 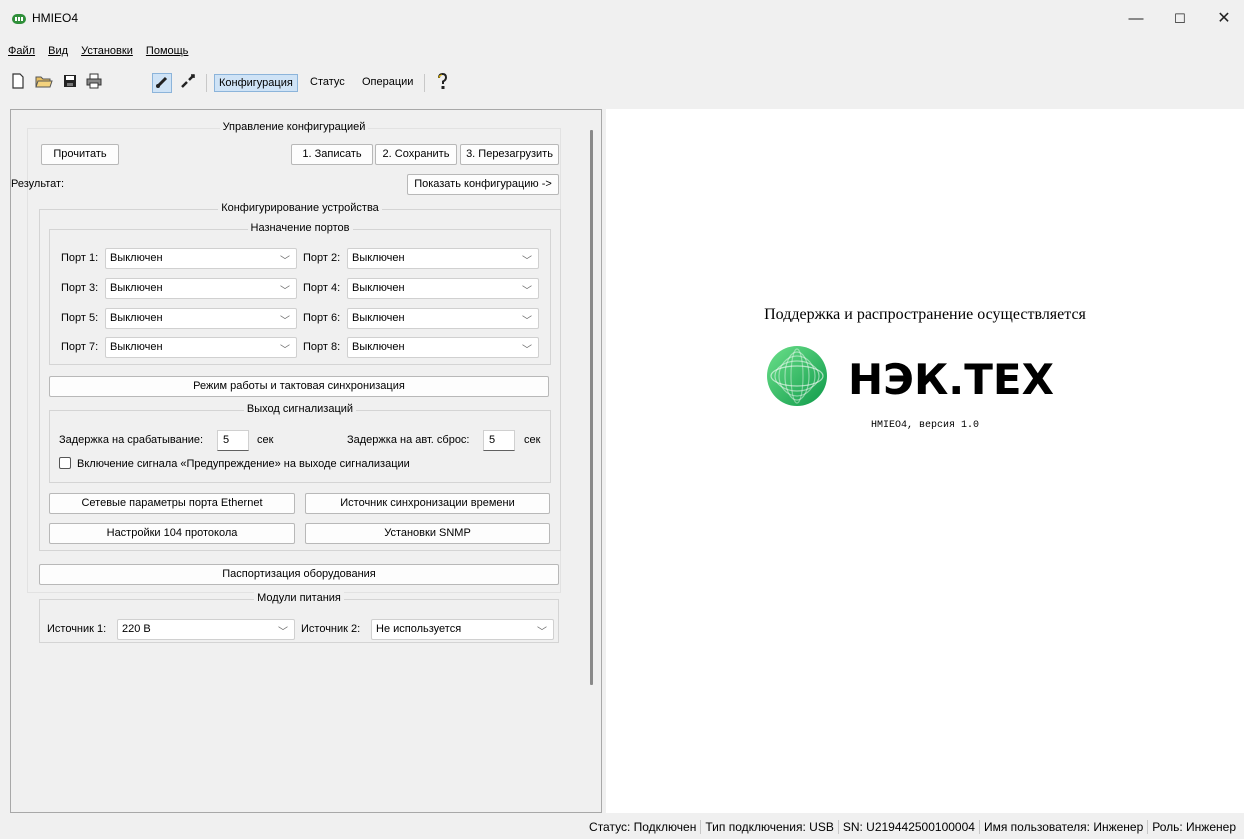 I want to click on menu-view: Вид, so click(x=58, y=51).